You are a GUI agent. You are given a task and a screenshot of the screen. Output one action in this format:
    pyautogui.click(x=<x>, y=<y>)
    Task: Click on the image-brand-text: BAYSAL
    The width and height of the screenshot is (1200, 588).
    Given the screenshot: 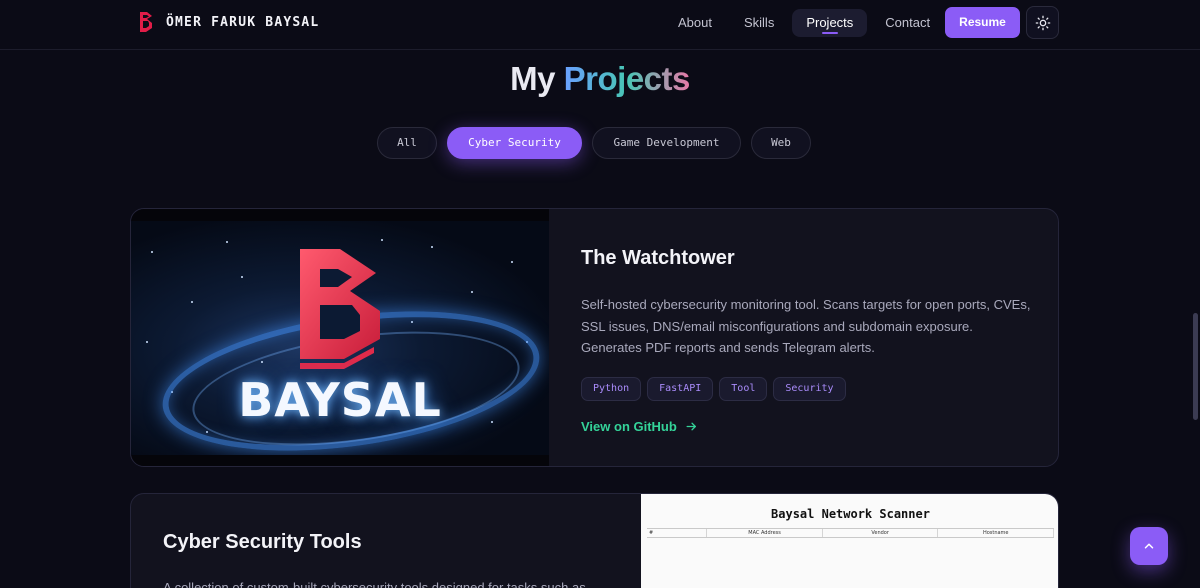 What is the action you would take?
    pyautogui.click(x=340, y=400)
    